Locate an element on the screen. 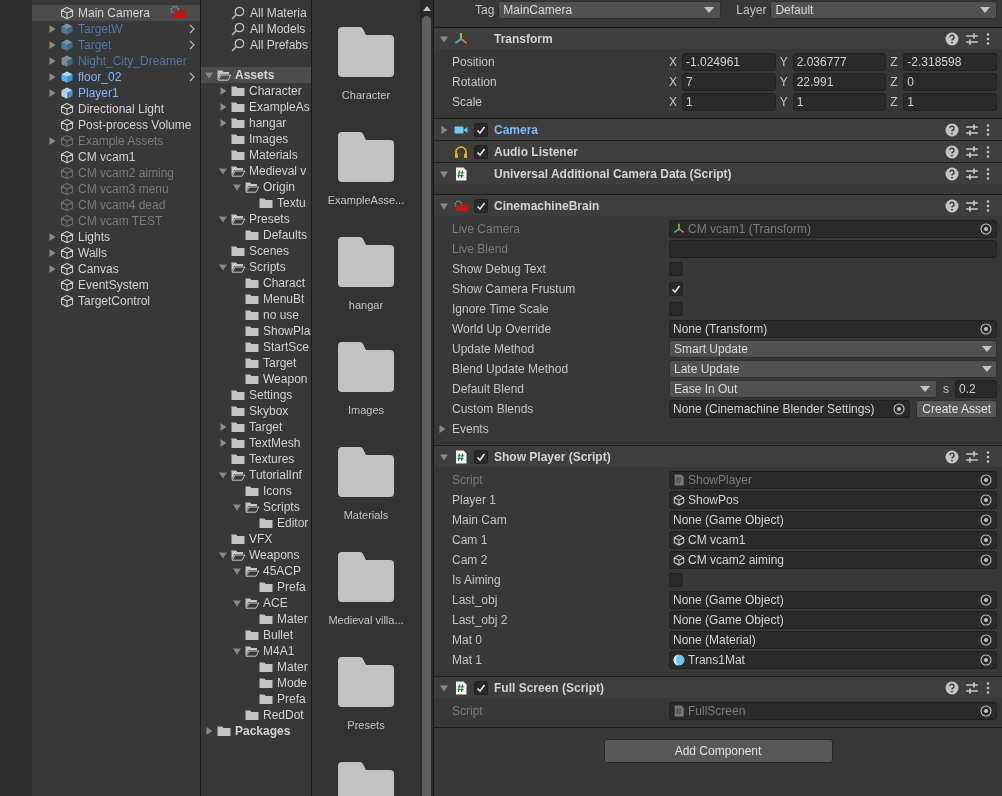  number-field: -2.318598 is located at coordinates (950, 62).